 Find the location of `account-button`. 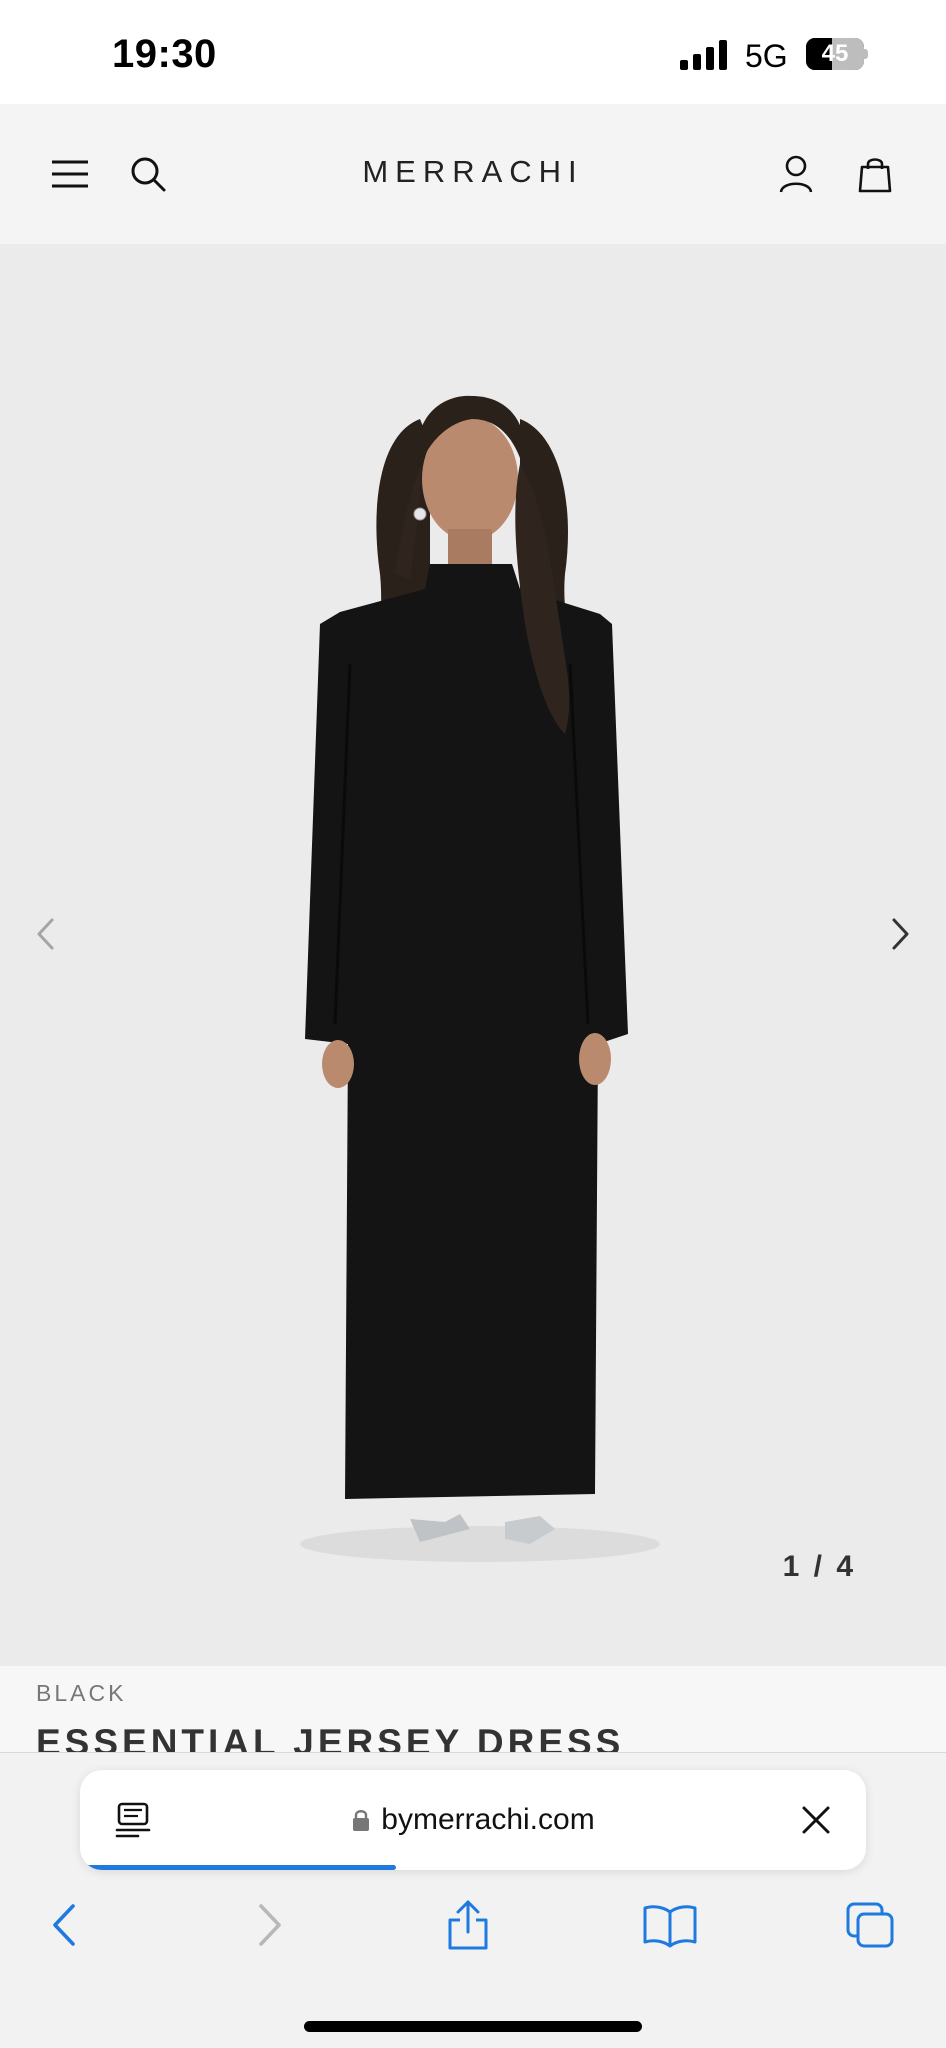

account-button is located at coordinates (796, 174).